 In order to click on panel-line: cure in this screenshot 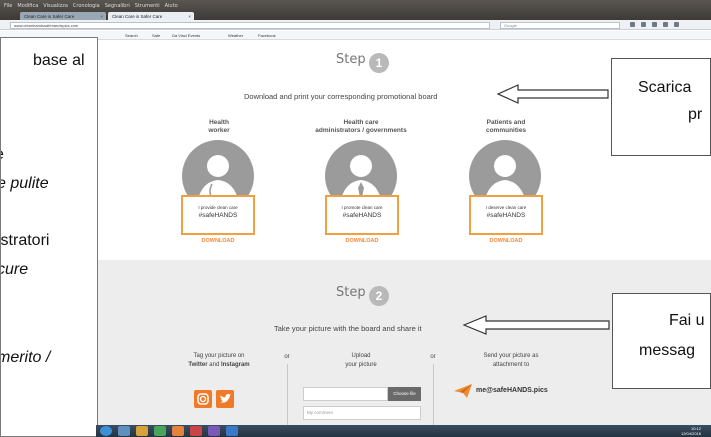, I will do `click(14, 269)`.